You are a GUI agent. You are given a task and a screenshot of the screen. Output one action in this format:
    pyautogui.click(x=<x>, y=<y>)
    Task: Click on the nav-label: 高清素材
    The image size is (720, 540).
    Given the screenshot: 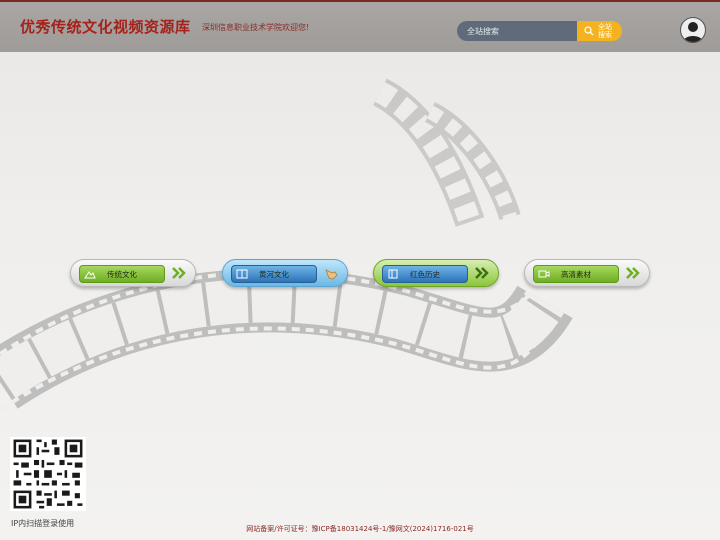 What is the action you would take?
    pyautogui.click(x=576, y=274)
    